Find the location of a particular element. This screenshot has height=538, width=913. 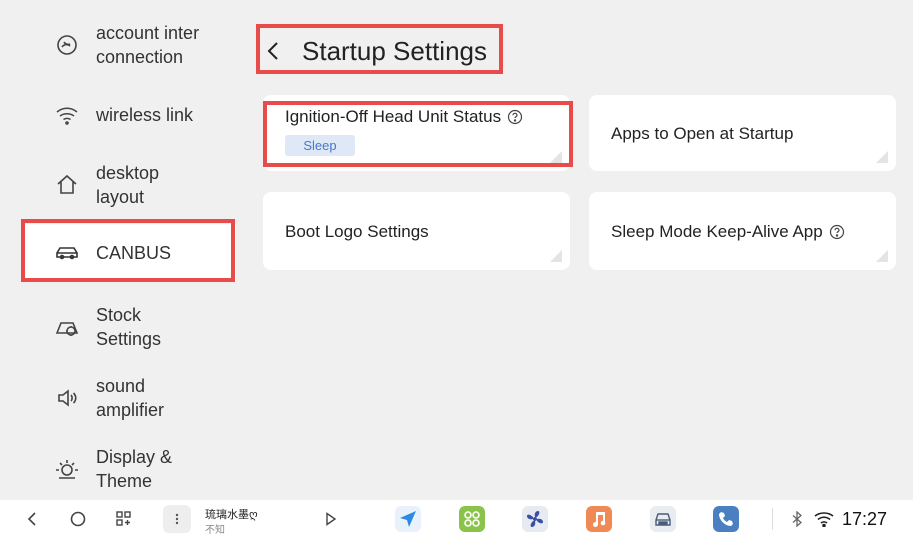

fan-climate-icon is located at coordinates (535, 519).